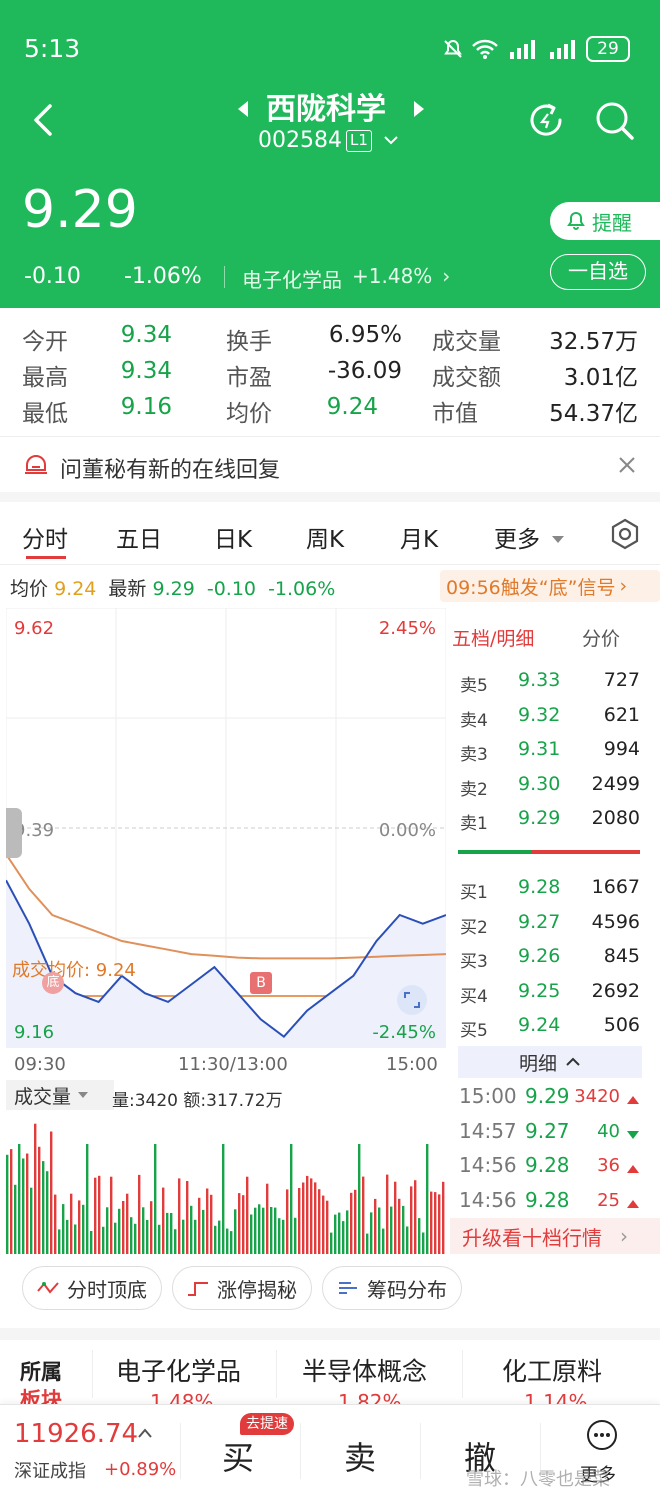 This screenshot has height=1497, width=660. What do you see at coordinates (407, 628) in the screenshot?
I see `y-top-pct: 2.45%` at bounding box center [407, 628].